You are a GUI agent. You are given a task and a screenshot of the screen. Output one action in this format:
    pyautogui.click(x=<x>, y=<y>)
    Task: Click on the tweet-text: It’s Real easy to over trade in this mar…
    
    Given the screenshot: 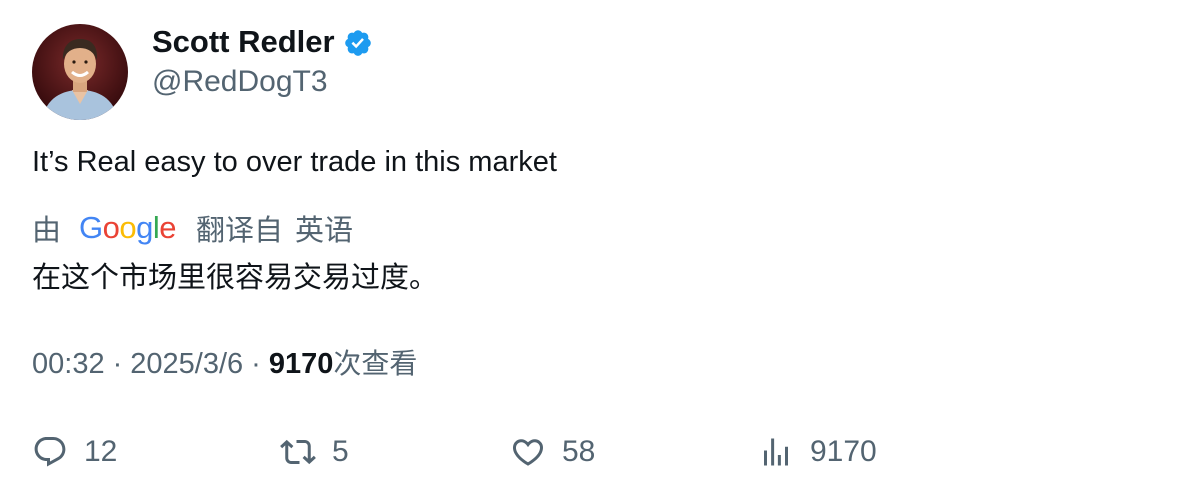 What is the action you would take?
    pyautogui.click(x=294, y=162)
    